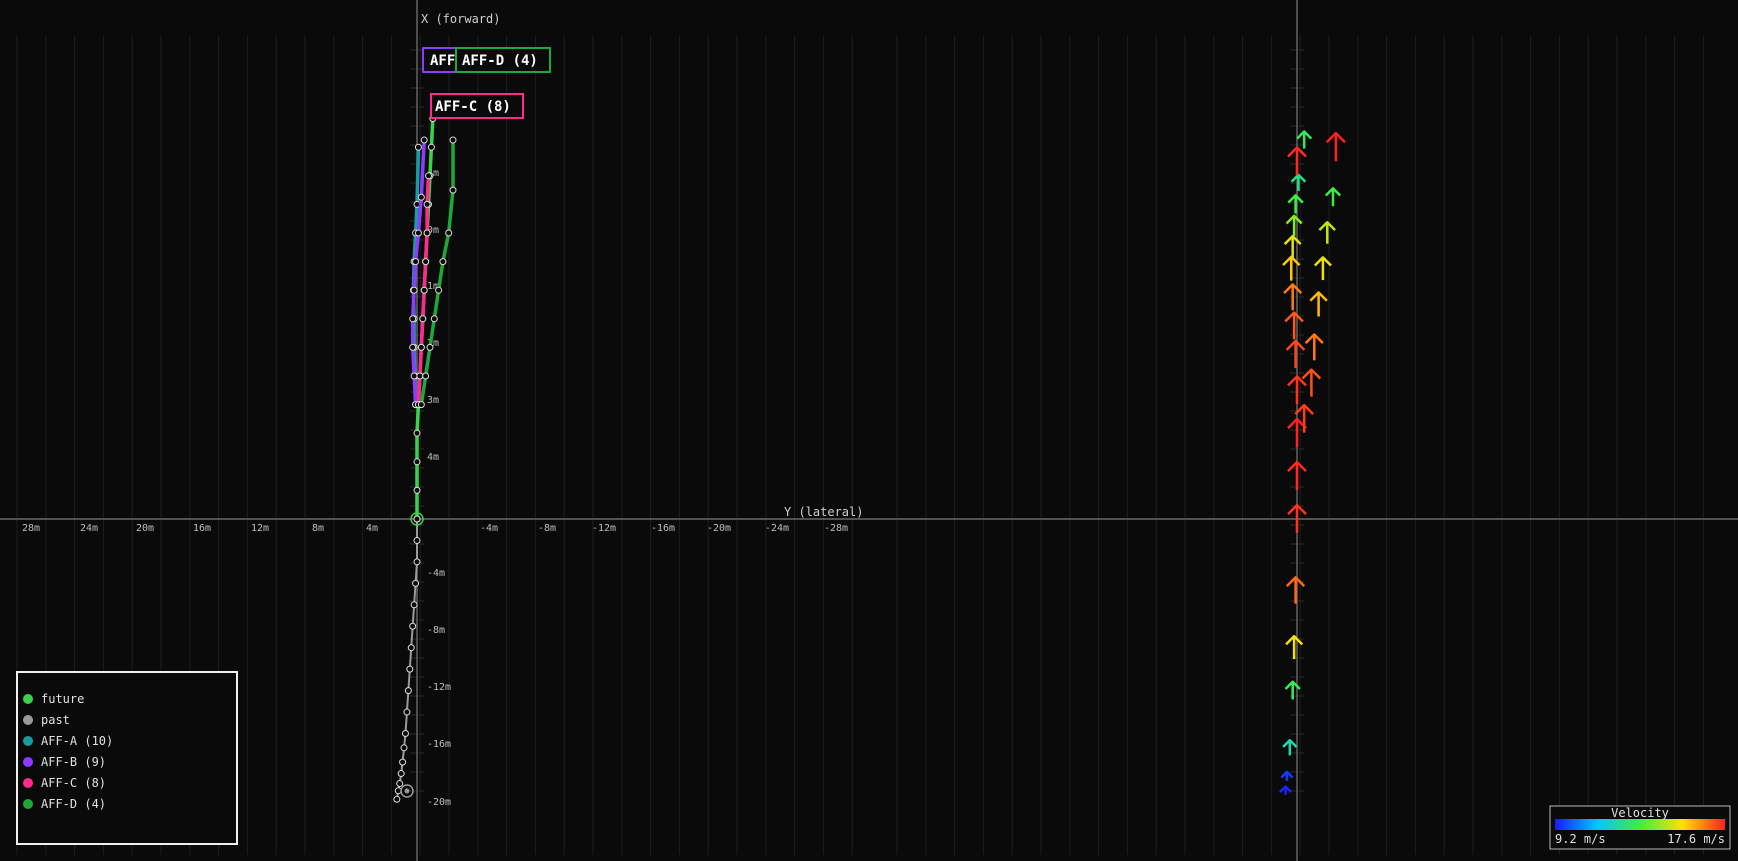 The width and height of the screenshot is (1738, 861). What do you see at coordinates (823, 512) in the screenshot?
I see `lateral-axis-label: Y (lateral)` at bounding box center [823, 512].